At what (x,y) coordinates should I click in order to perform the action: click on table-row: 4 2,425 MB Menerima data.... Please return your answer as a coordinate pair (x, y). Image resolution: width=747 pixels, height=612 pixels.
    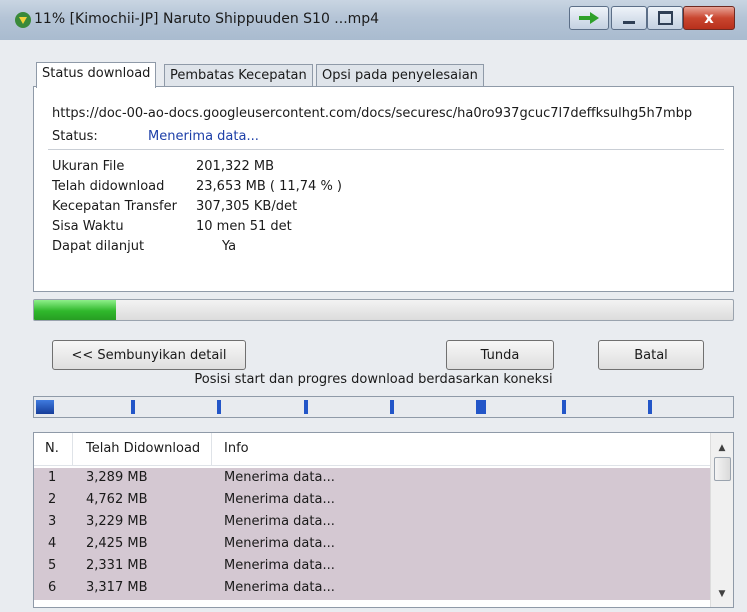
    Looking at the image, I should click on (372, 545).